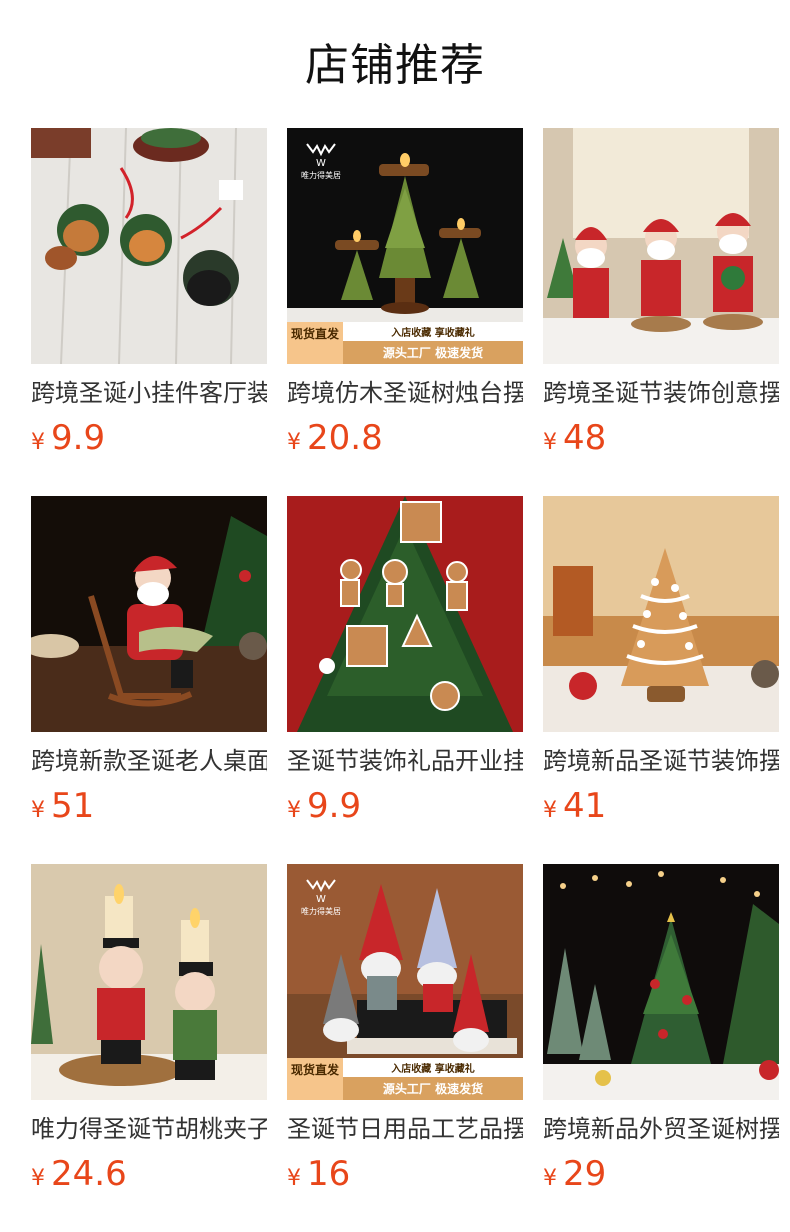 The width and height of the screenshot is (790, 1232). Describe the element at coordinates (149, 761) in the screenshot. I see `product-name: 跨境新款圣诞老人桌面摆件` at that location.